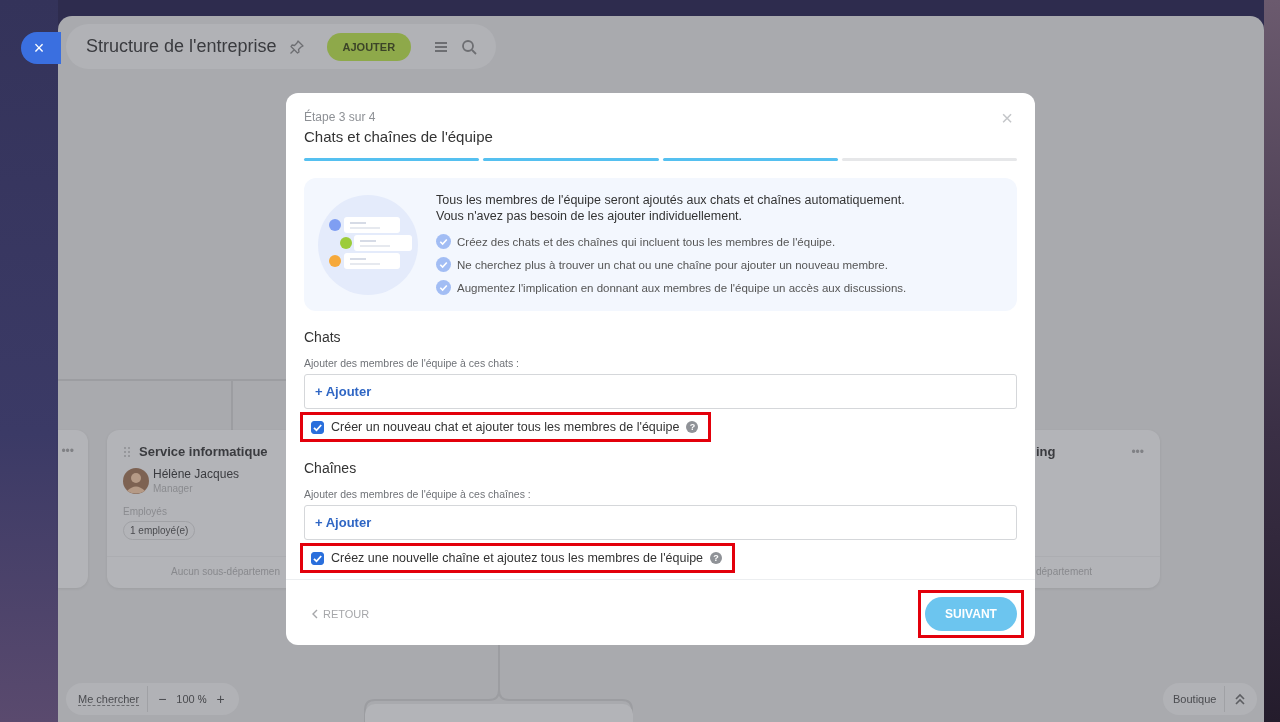 Image resolution: width=1280 pixels, height=722 pixels. Describe the element at coordinates (315, 614) in the screenshot. I see `chevron-left-icon` at that location.